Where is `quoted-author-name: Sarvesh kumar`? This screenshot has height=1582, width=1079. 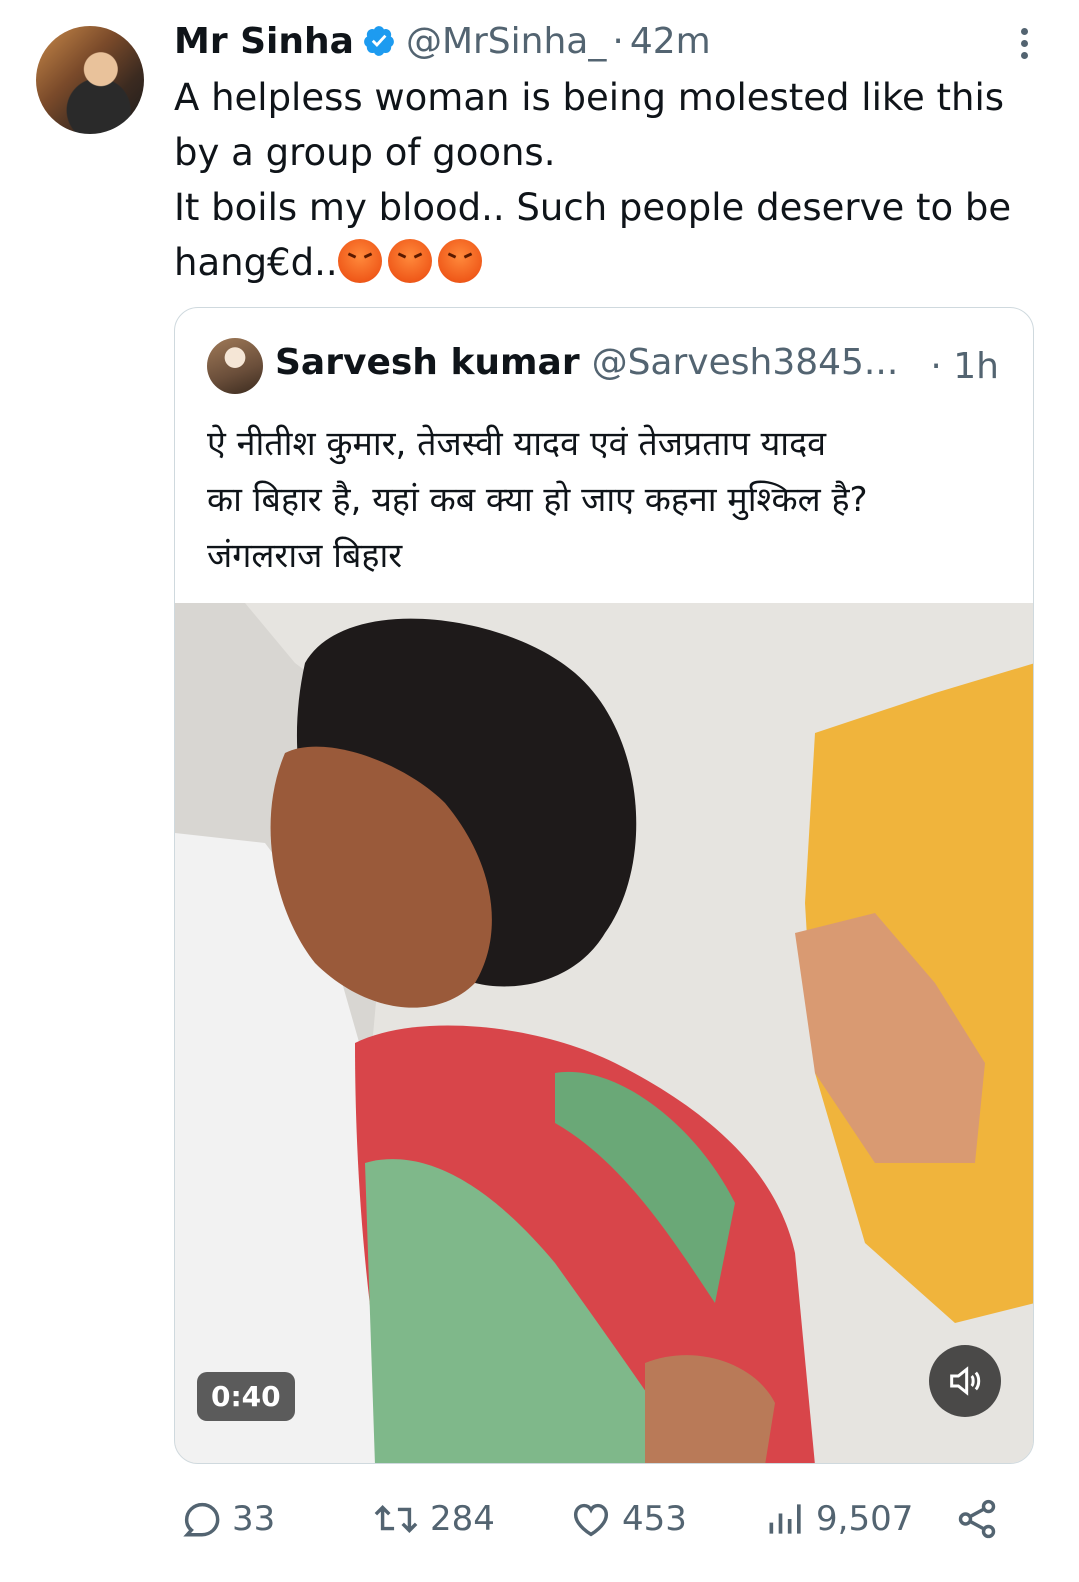 quoted-author-name: Sarvesh kumar is located at coordinates (427, 362).